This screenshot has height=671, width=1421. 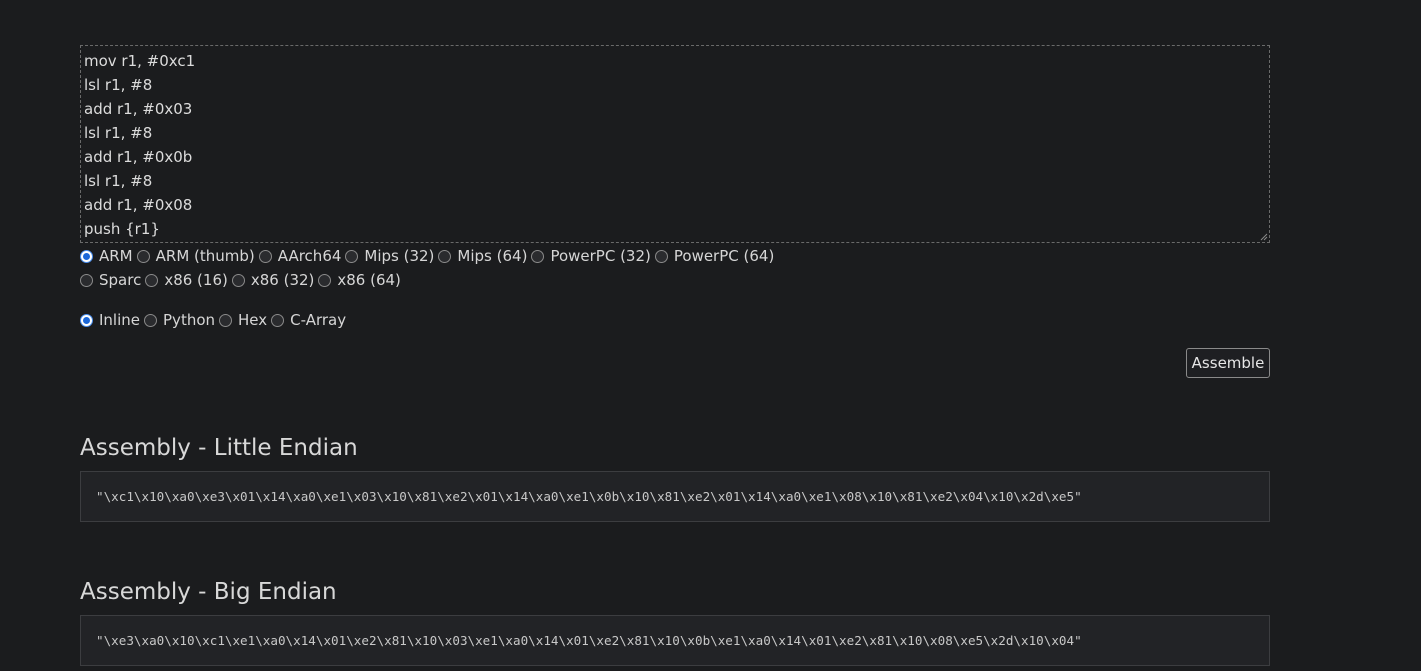 I want to click on arch-option-powerpc32: PowerPC (32), so click(x=591, y=256).